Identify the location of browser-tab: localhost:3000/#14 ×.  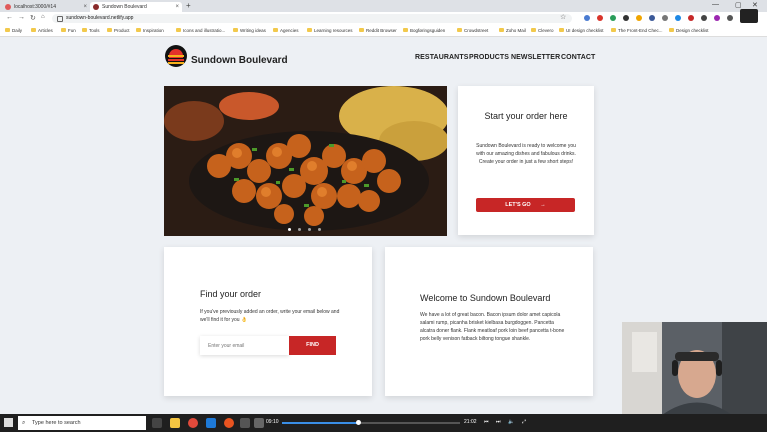
(46, 7).